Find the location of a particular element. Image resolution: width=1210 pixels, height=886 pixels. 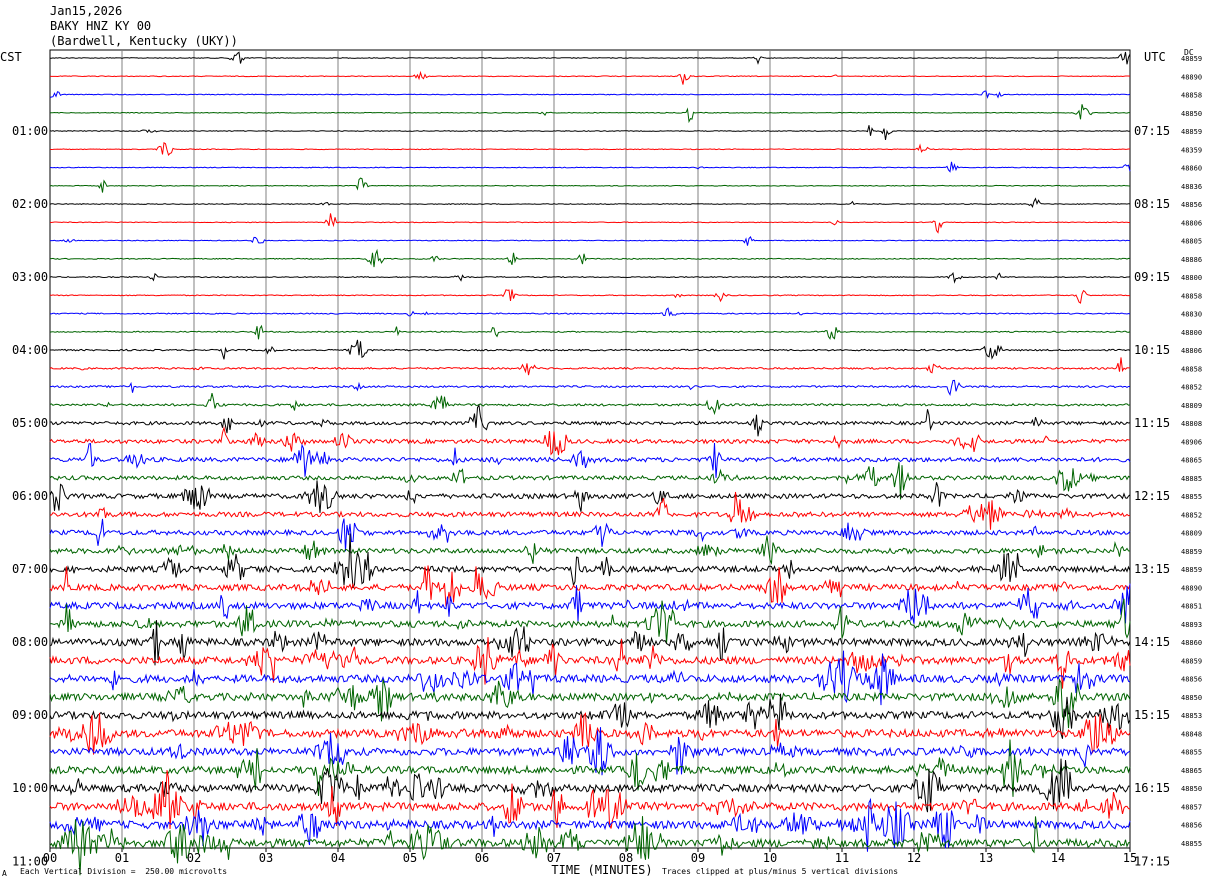

dc-offset-label: 48906 is located at coordinates (1191, 442).